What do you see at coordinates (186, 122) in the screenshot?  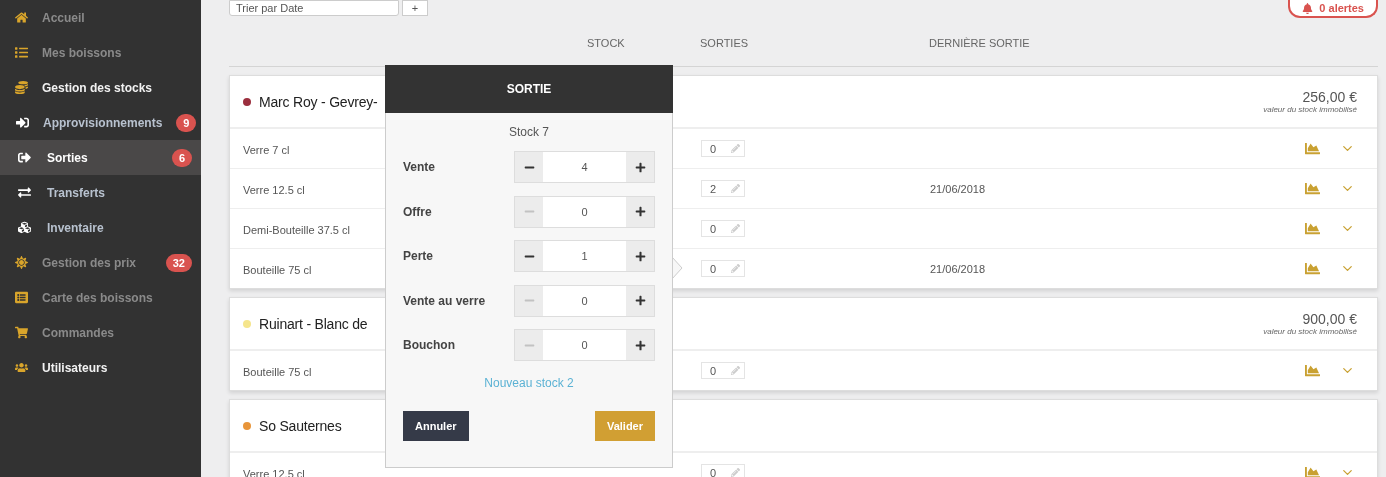 I see `count-badge: 9` at bounding box center [186, 122].